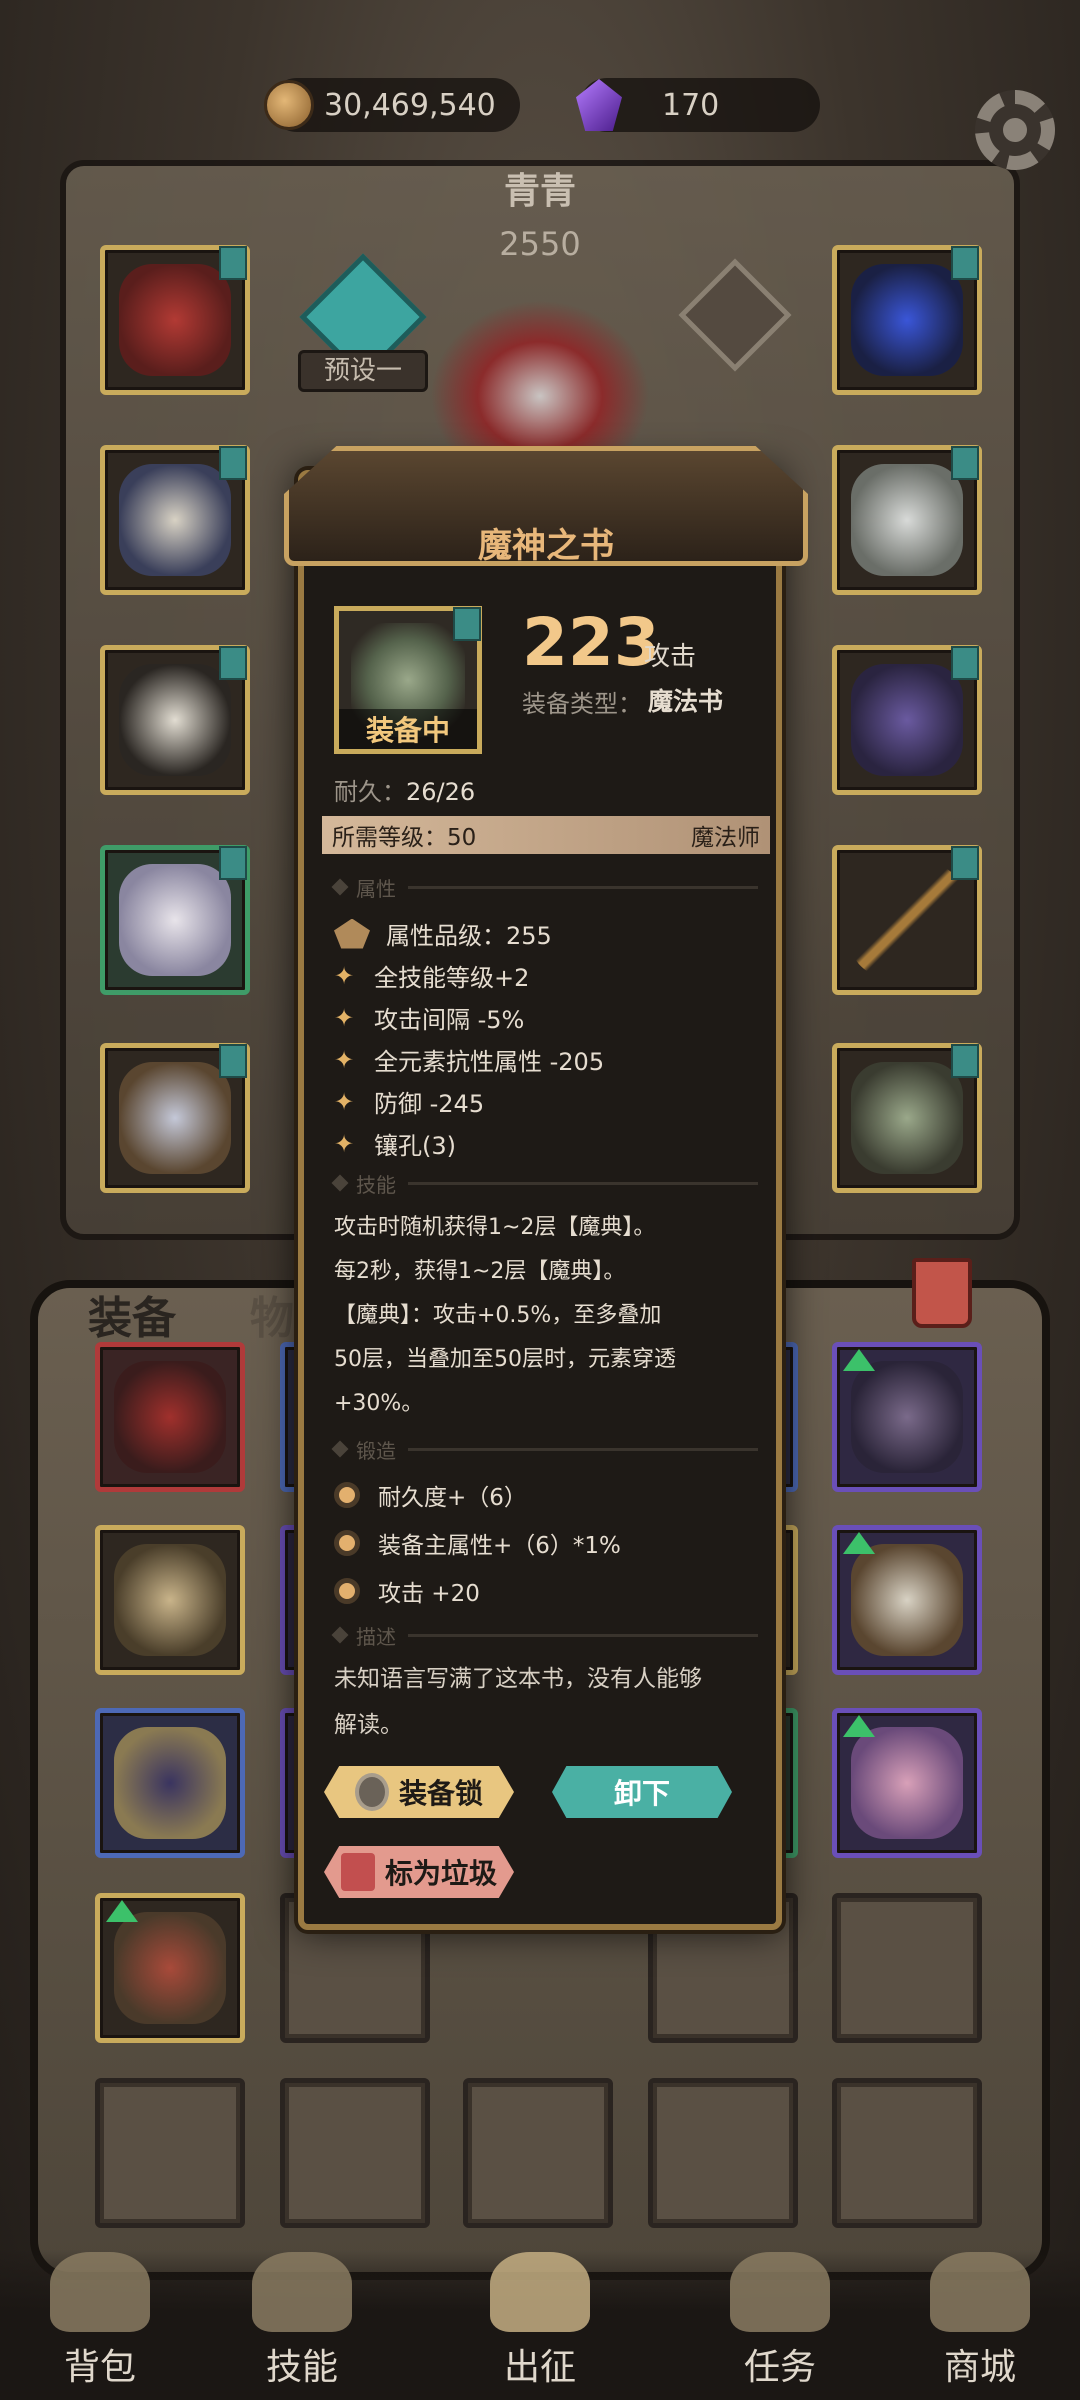 The height and width of the screenshot is (2400, 1080). What do you see at coordinates (441, 792) in the screenshot?
I see `durability-value: 26/26` at bounding box center [441, 792].